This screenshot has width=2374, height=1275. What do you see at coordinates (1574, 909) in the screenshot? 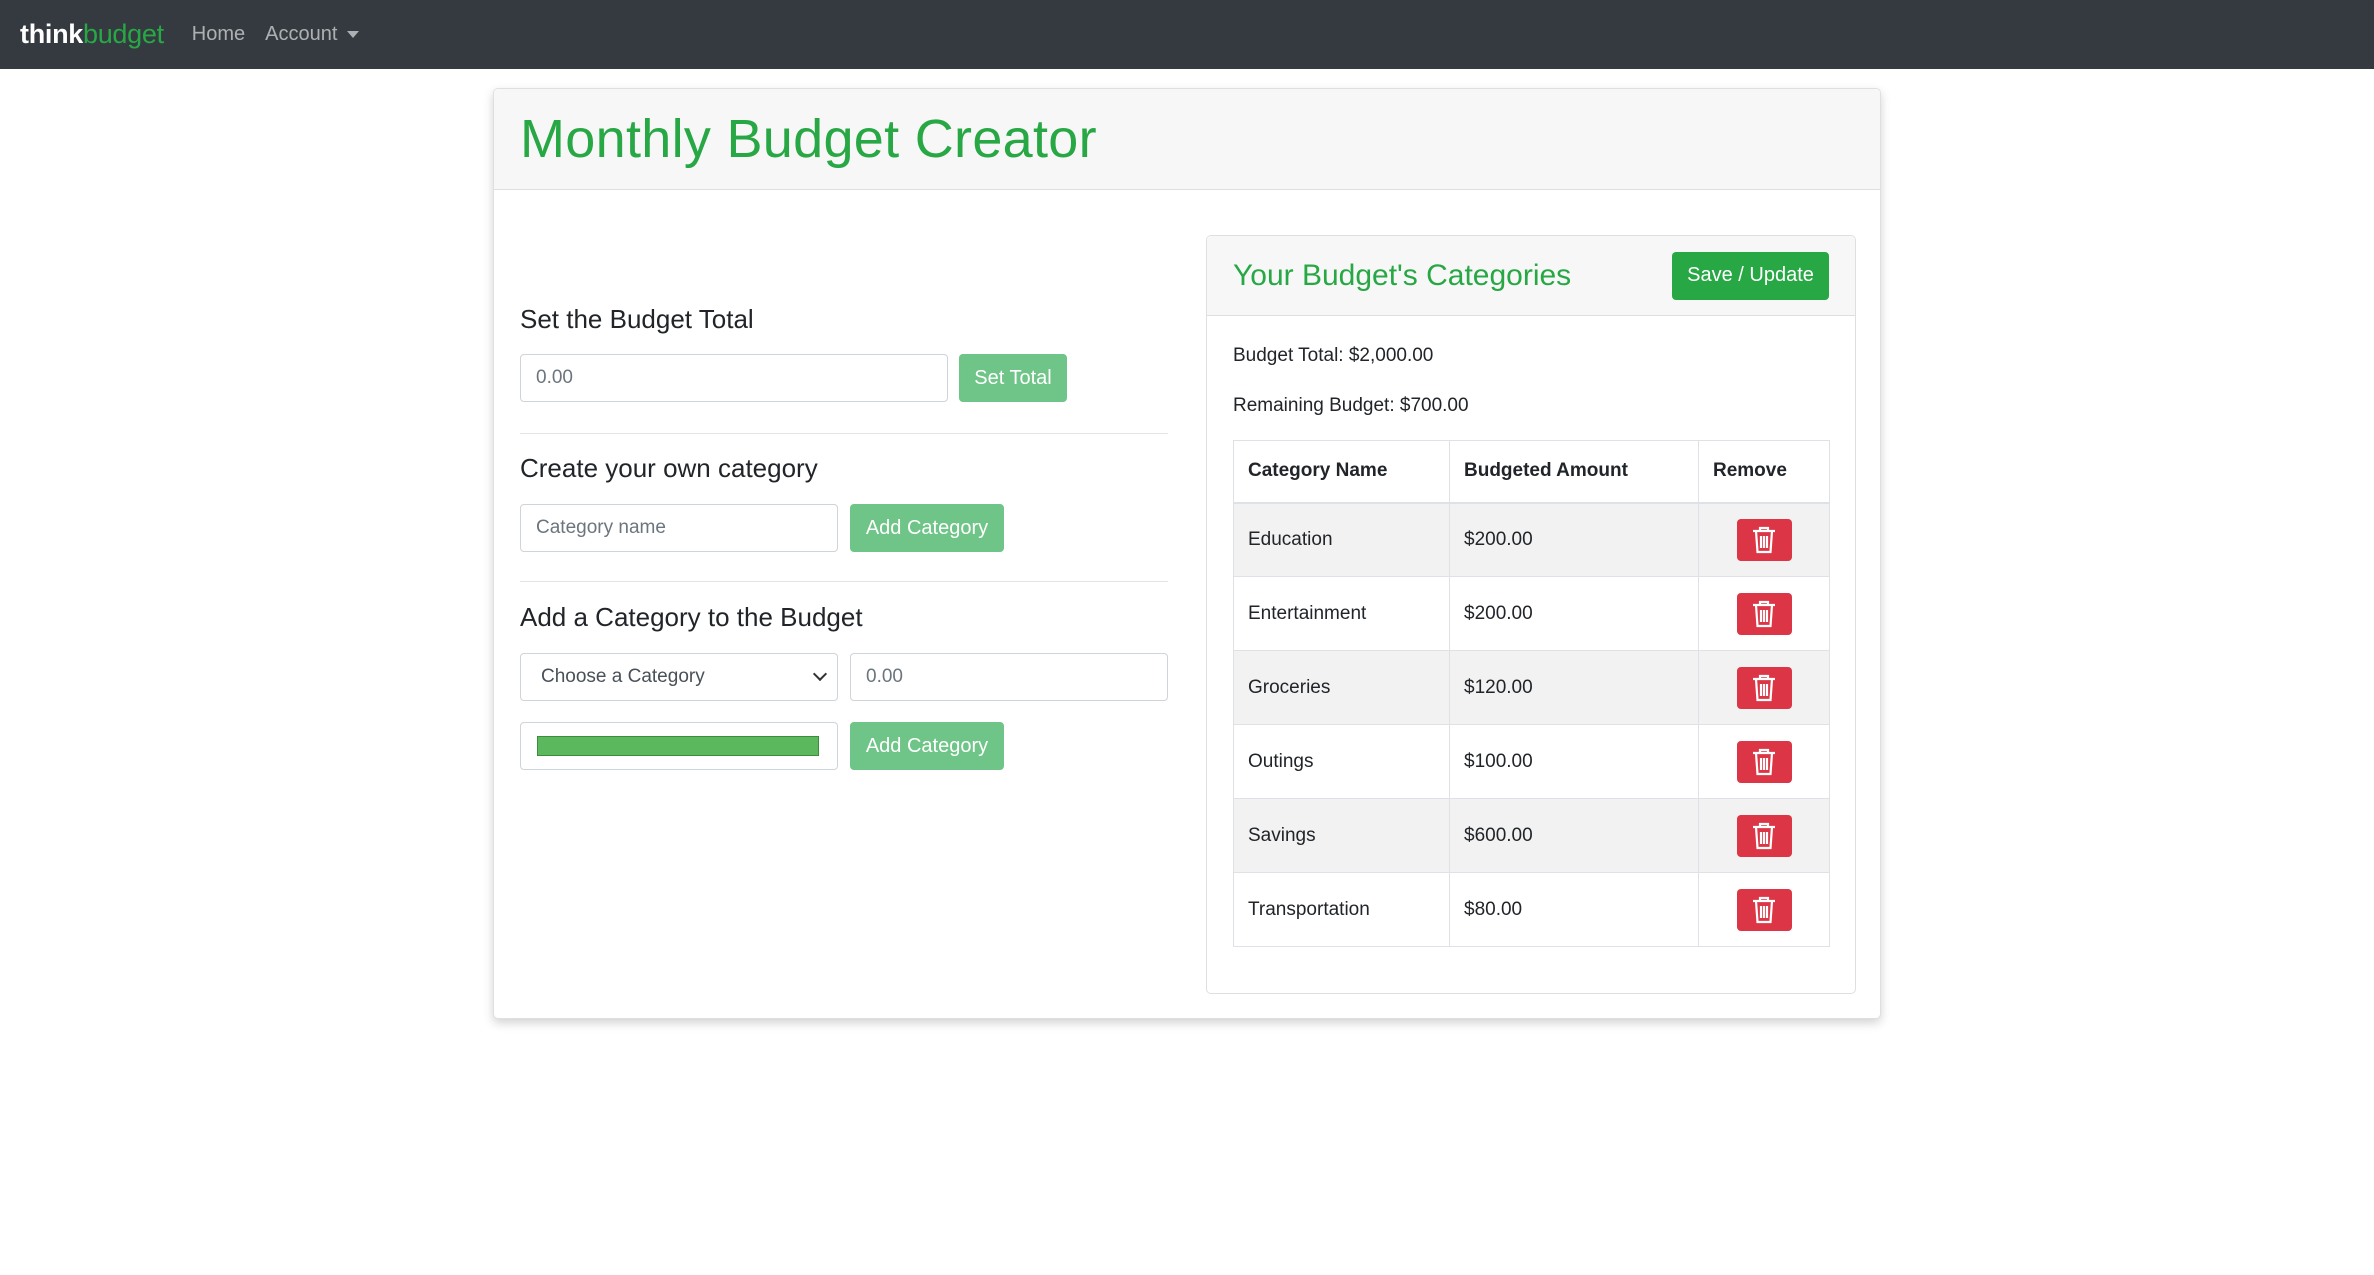
I see `budgeted-amount-cell: $80.00` at bounding box center [1574, 909].